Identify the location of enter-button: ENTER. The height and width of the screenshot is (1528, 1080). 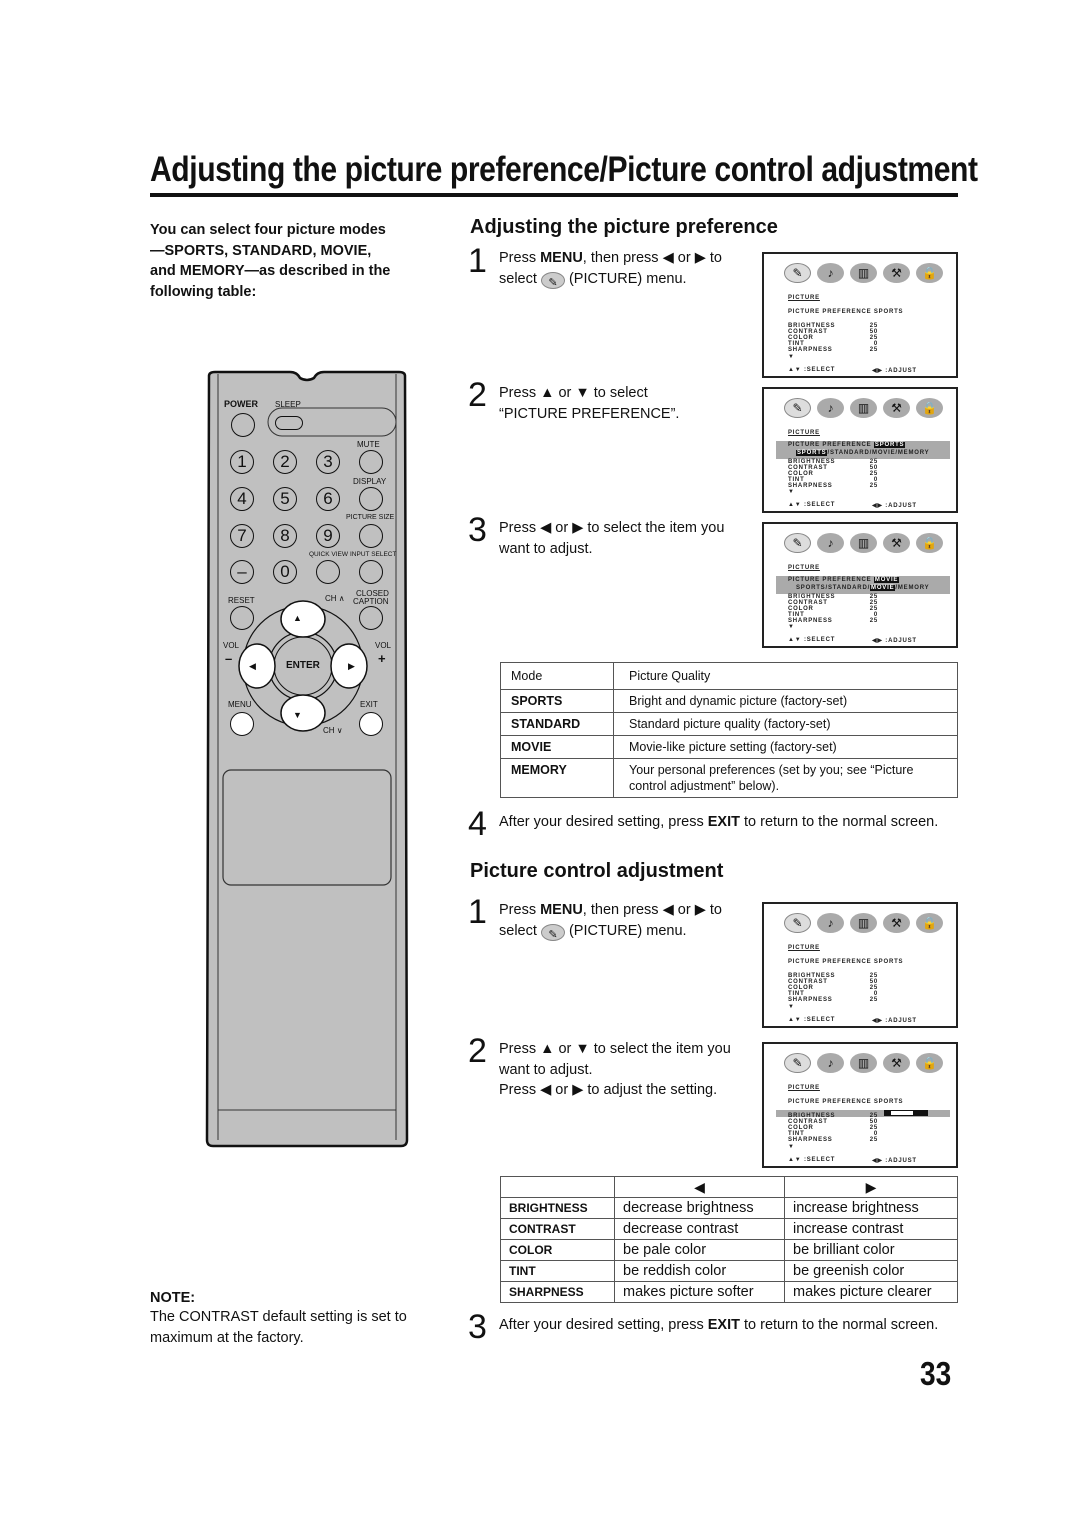
(303, 665).